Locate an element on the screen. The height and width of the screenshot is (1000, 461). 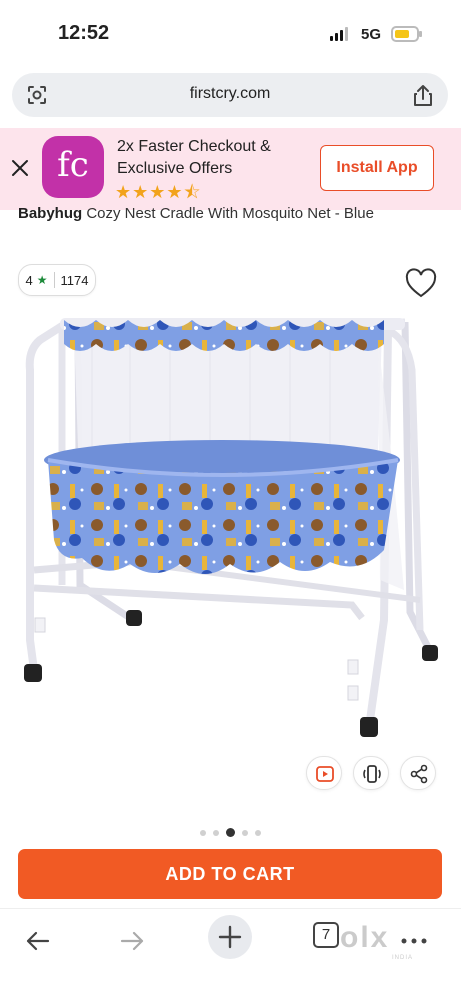
video-button is located at coordinates (324, 773).